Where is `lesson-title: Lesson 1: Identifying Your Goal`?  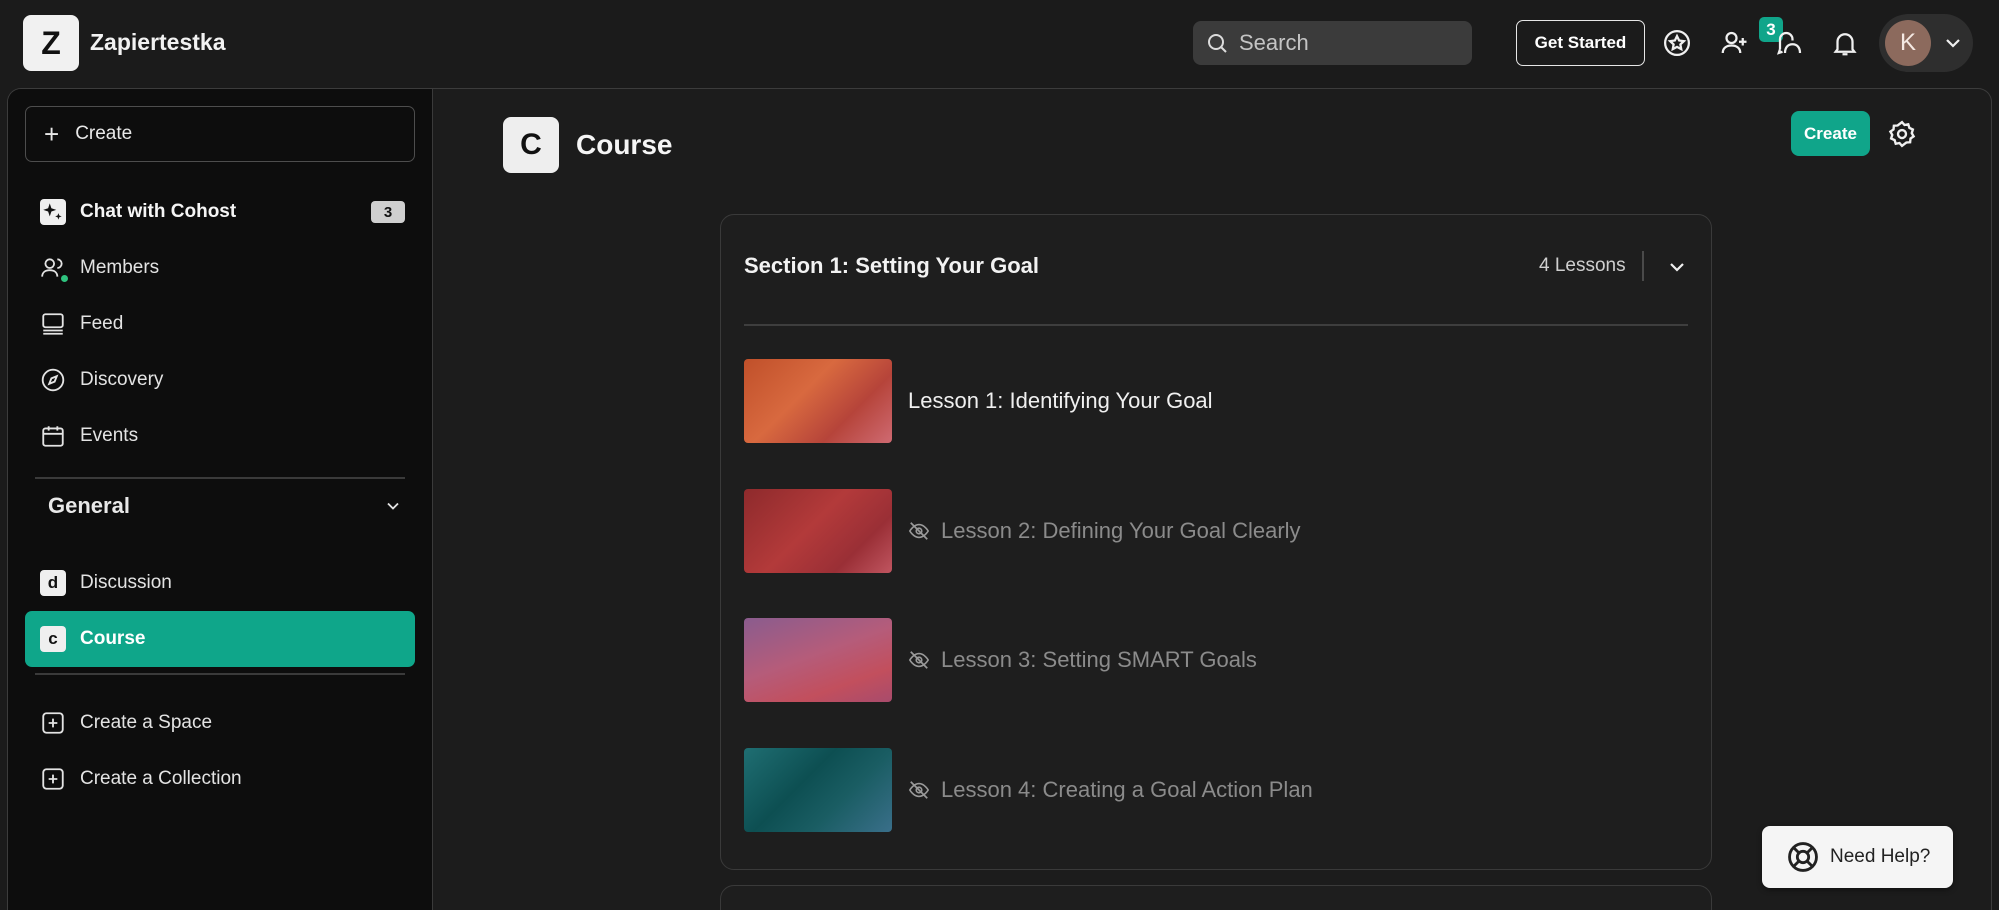 lesson-title: Lesson 1: Identifying Your Goal is located at coordinates (1060, 401).